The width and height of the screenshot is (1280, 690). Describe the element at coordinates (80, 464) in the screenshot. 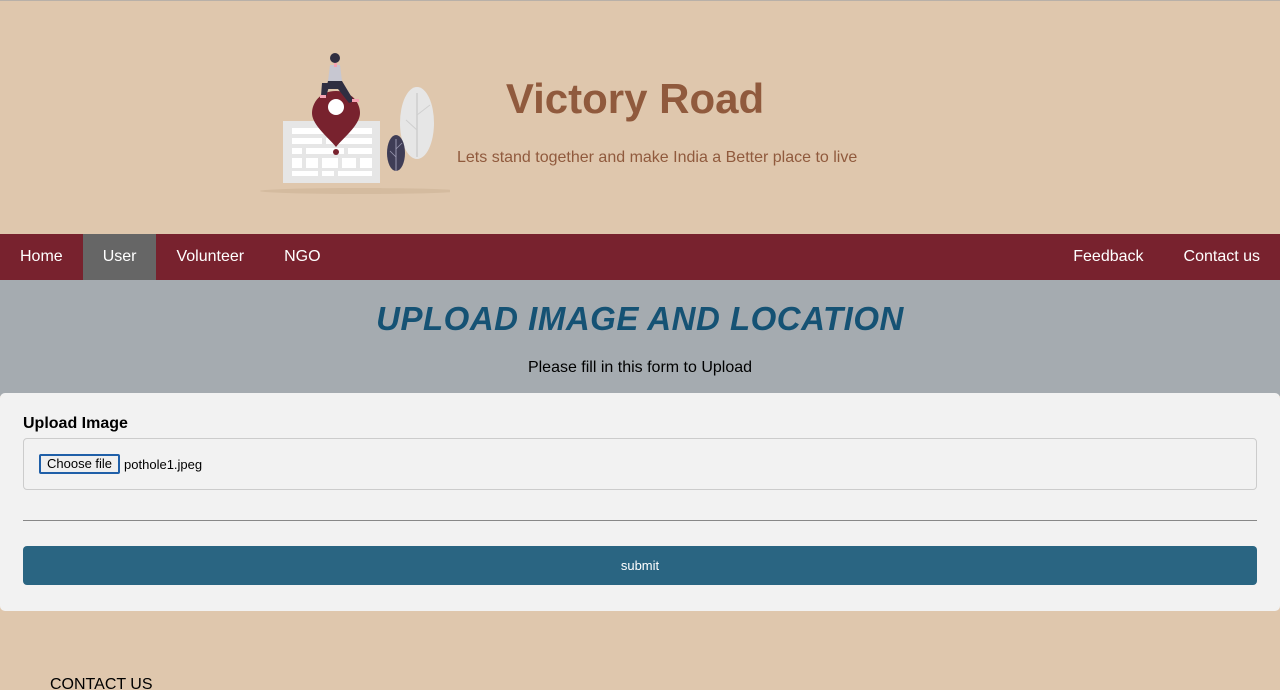

I see `choose-file-button: Choose file` at that location.